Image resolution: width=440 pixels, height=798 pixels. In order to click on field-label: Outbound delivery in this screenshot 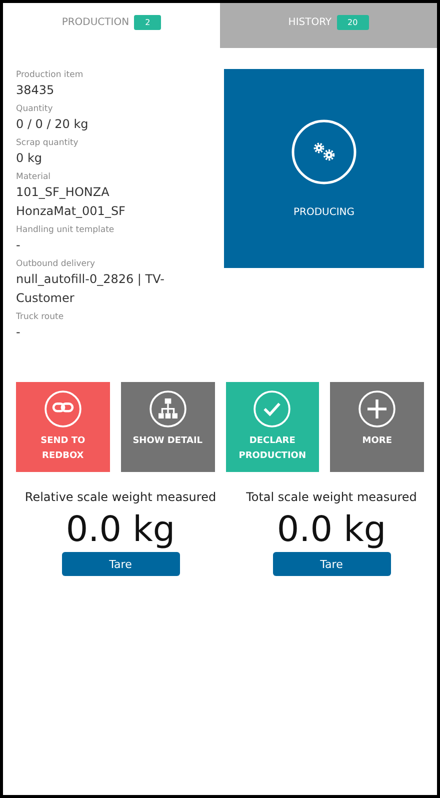, I will do `click(56, 264)`.